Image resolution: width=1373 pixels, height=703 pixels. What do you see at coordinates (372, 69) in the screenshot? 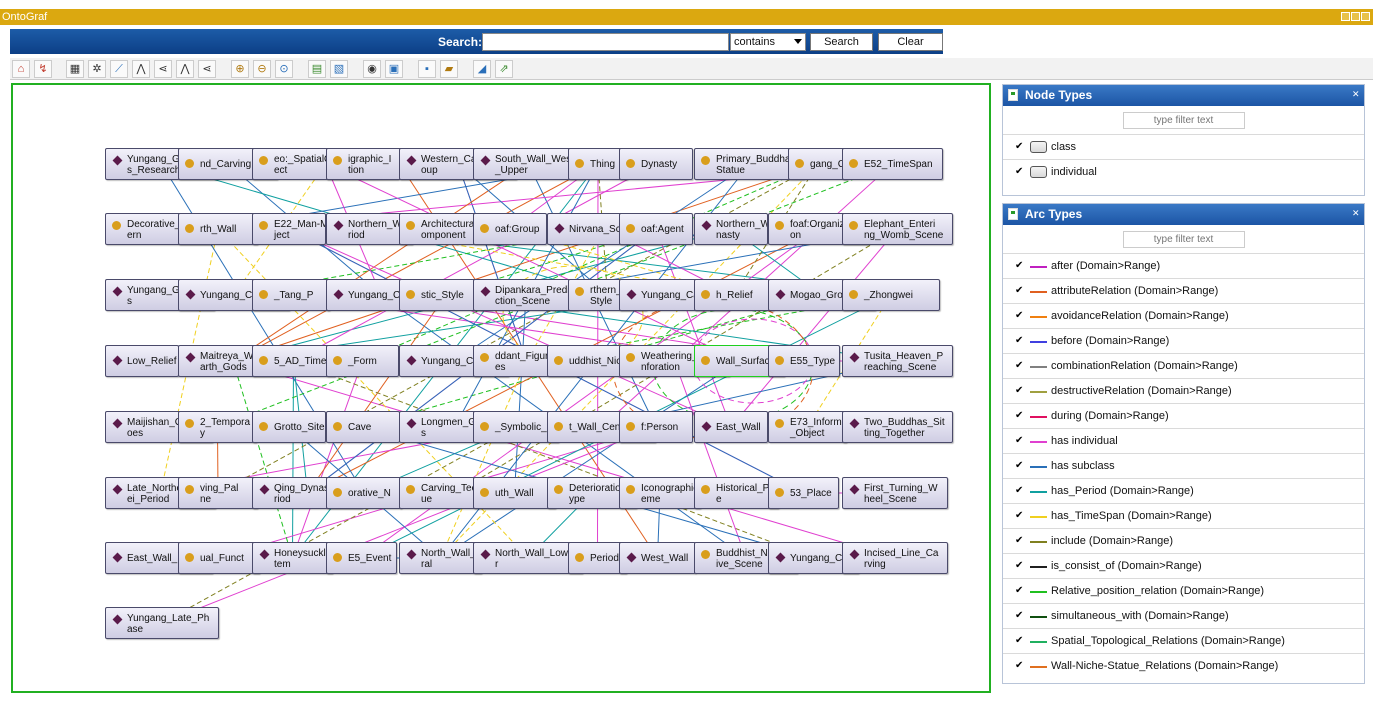
I see `camera-icon: ◉` at bounding box center [372, 69].